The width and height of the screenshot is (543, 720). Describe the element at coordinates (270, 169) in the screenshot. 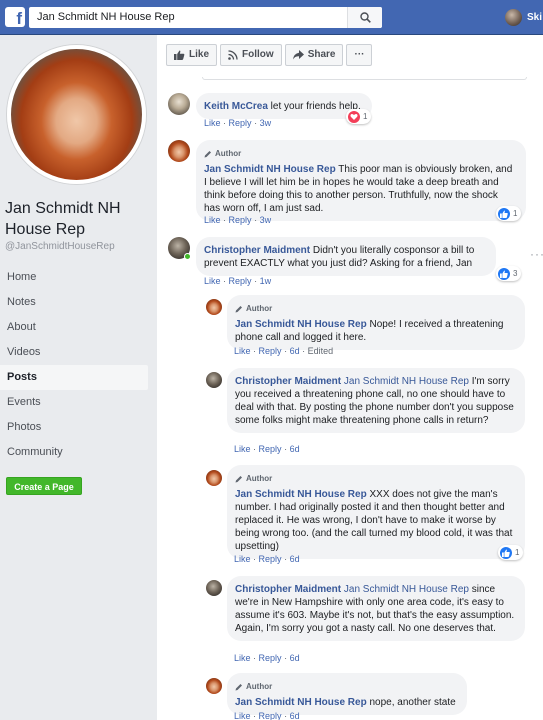

I see `comment-author-link: Jan Schmidt NH House Rep` at that location.